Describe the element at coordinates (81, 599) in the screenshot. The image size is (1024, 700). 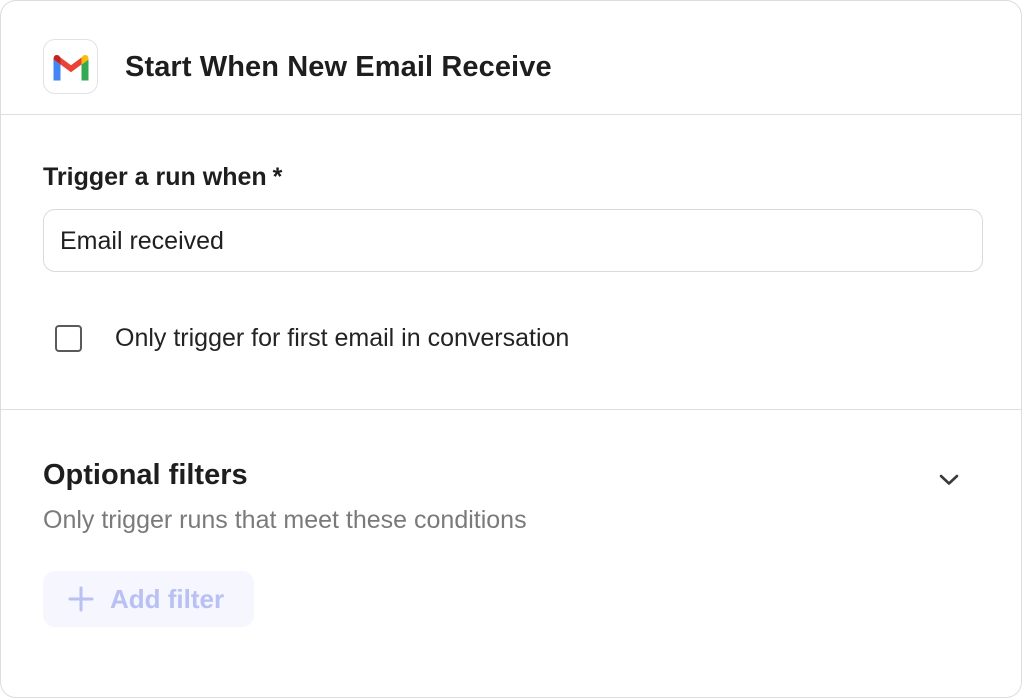
I see `plus-icon` at that location.